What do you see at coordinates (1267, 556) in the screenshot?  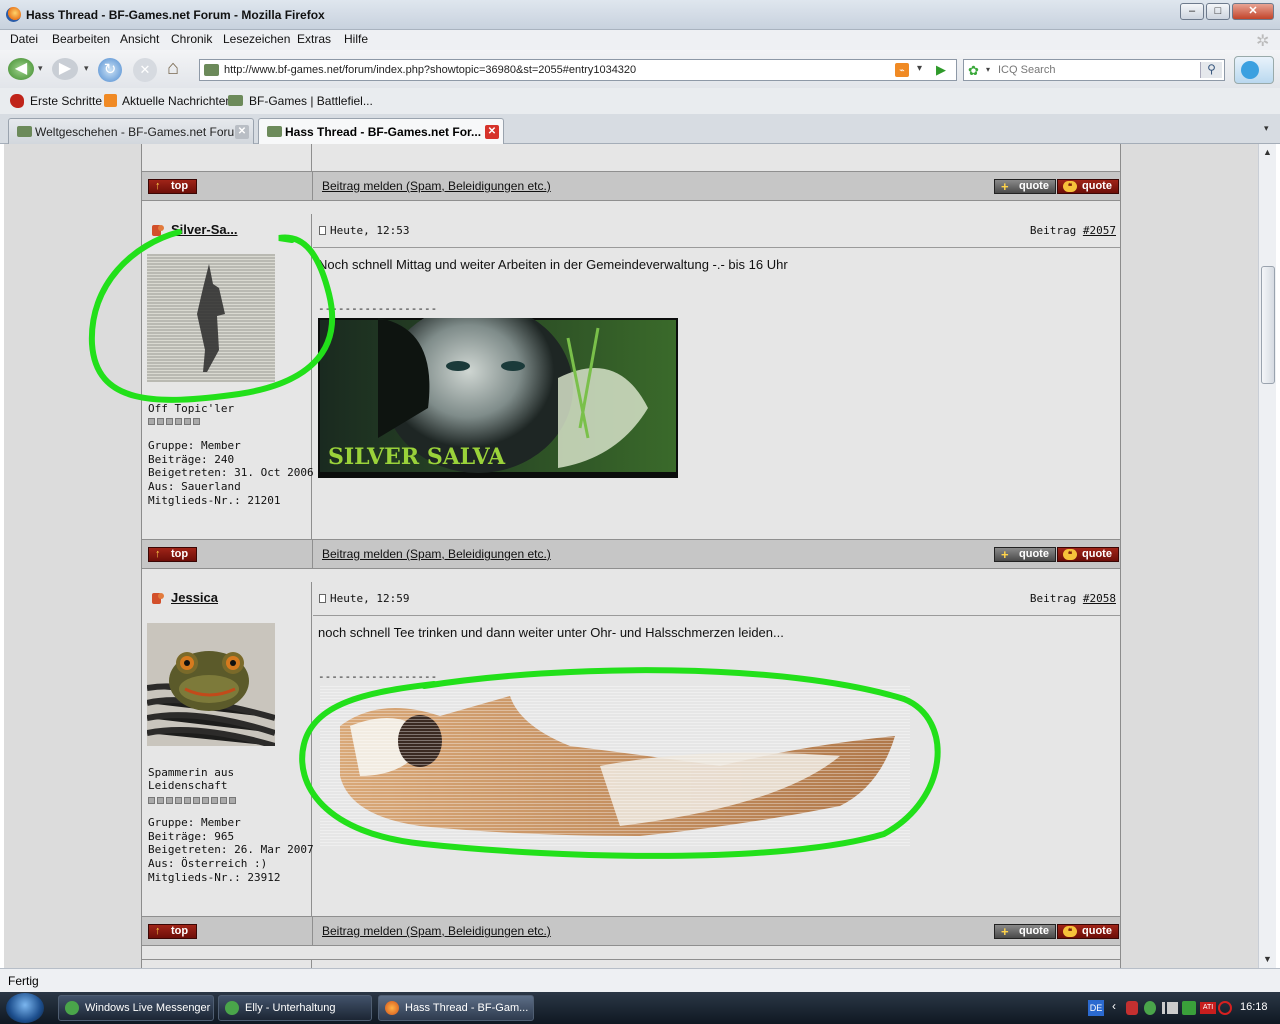 I see `vertical-scrollbar: ▲ ▼` at bounding box center [1267, 556].